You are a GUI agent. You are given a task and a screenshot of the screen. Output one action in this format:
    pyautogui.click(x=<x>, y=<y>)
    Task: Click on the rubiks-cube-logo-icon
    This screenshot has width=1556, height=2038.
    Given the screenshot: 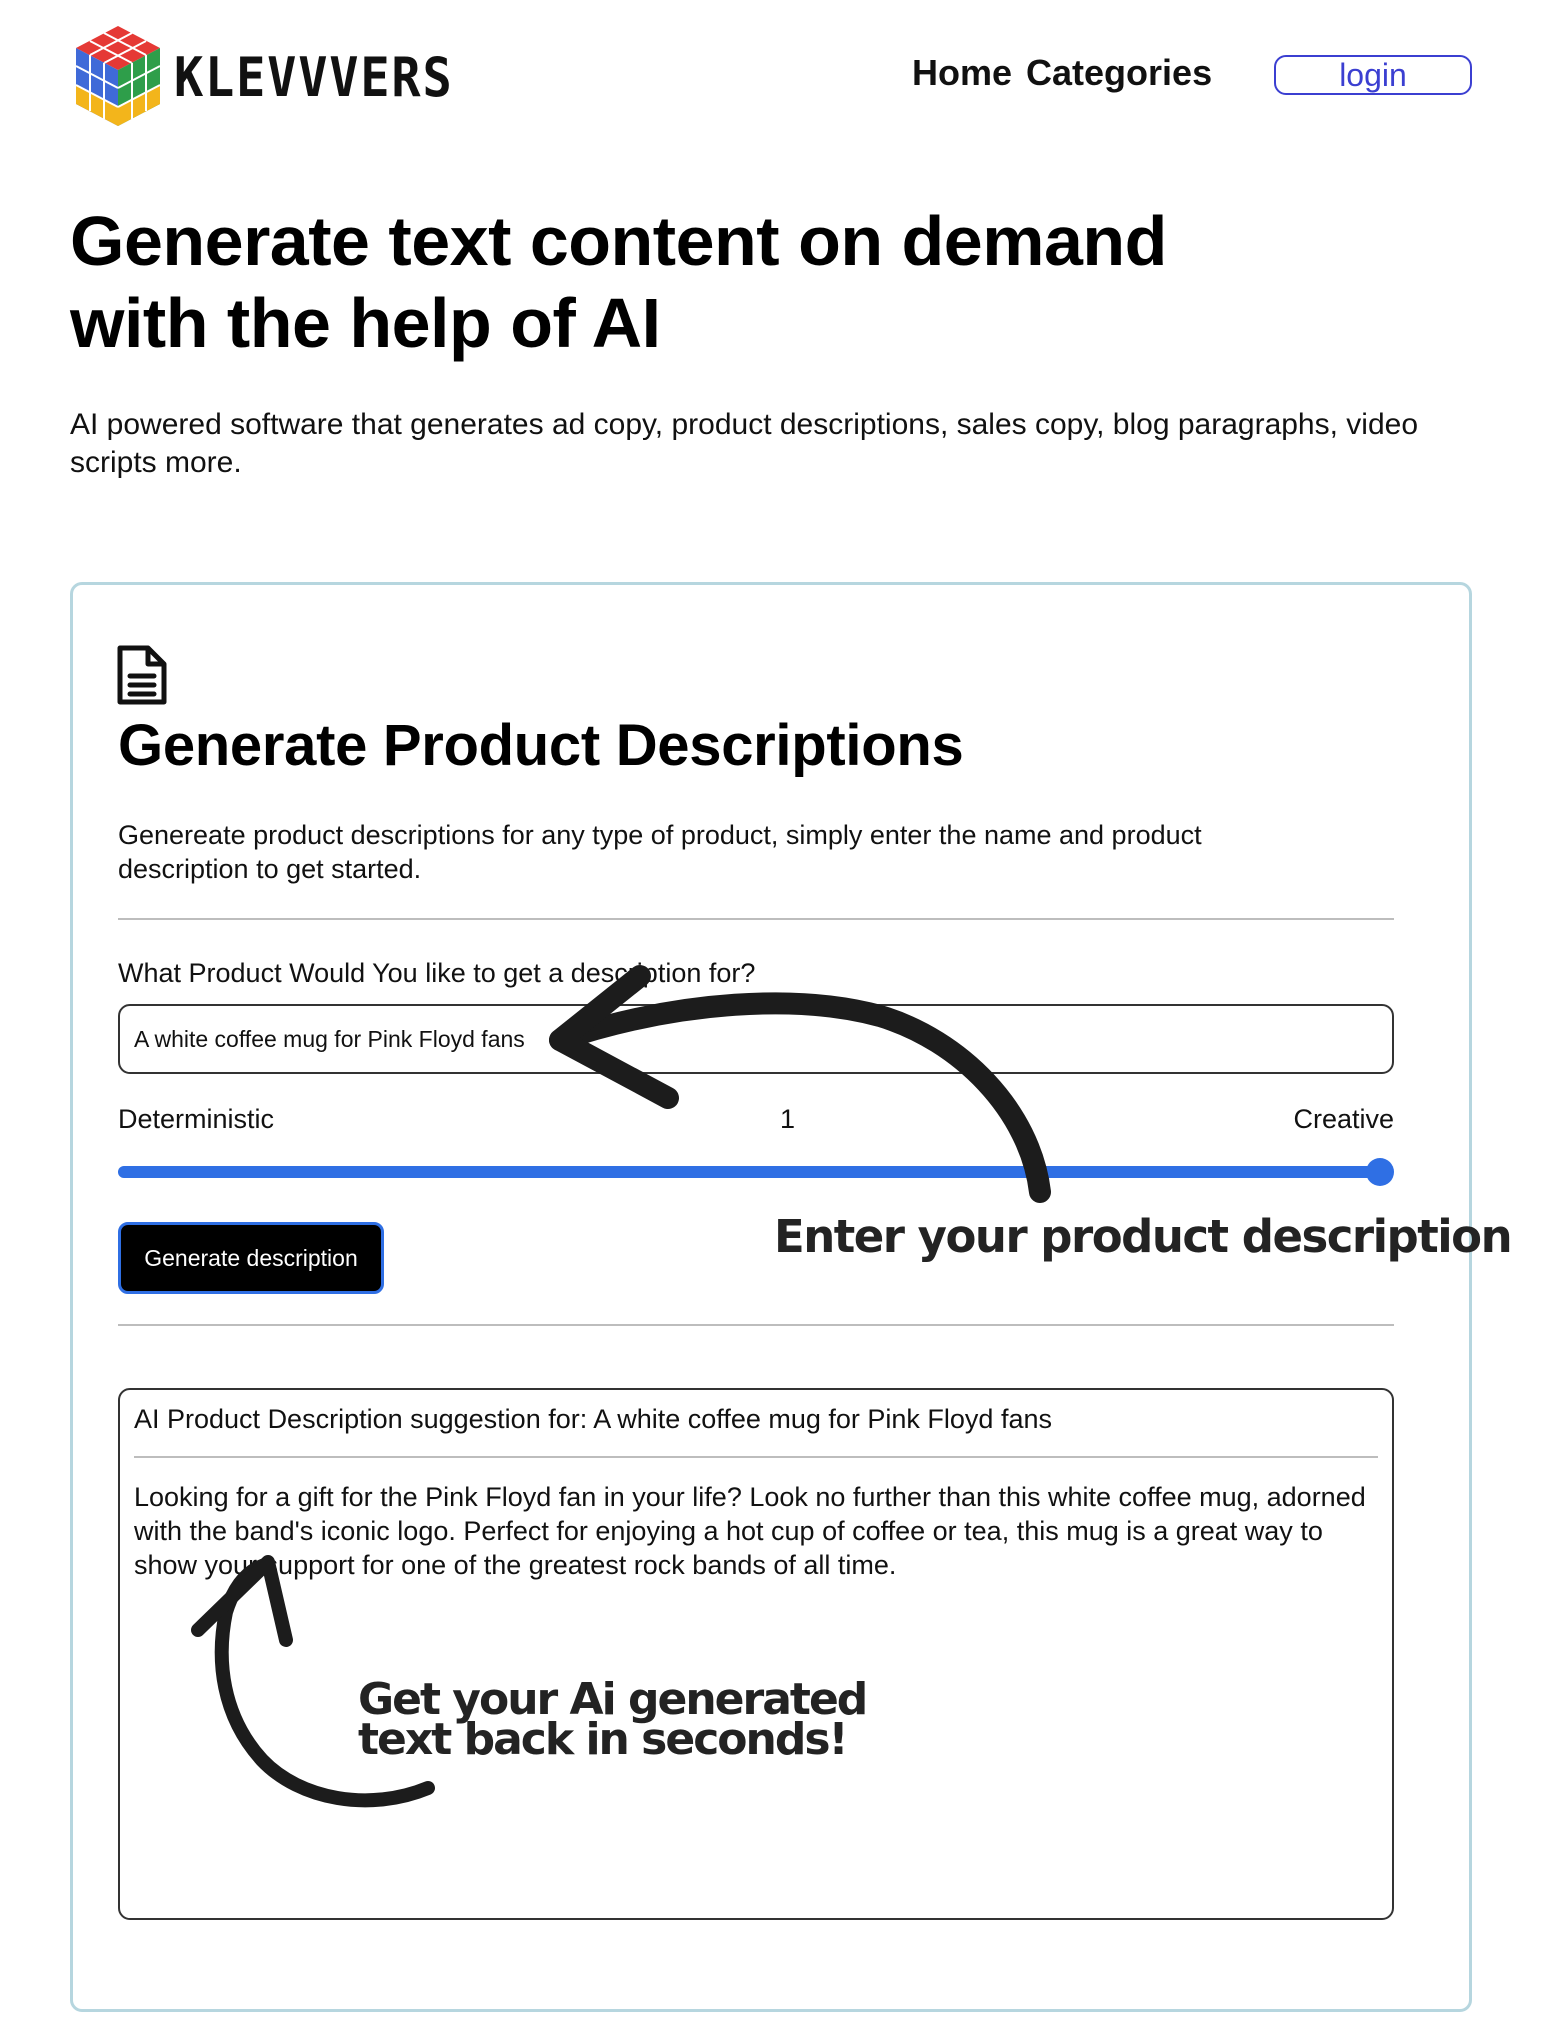 What is the action you would take?
    pyautogui.click(x=118, y=76)
    